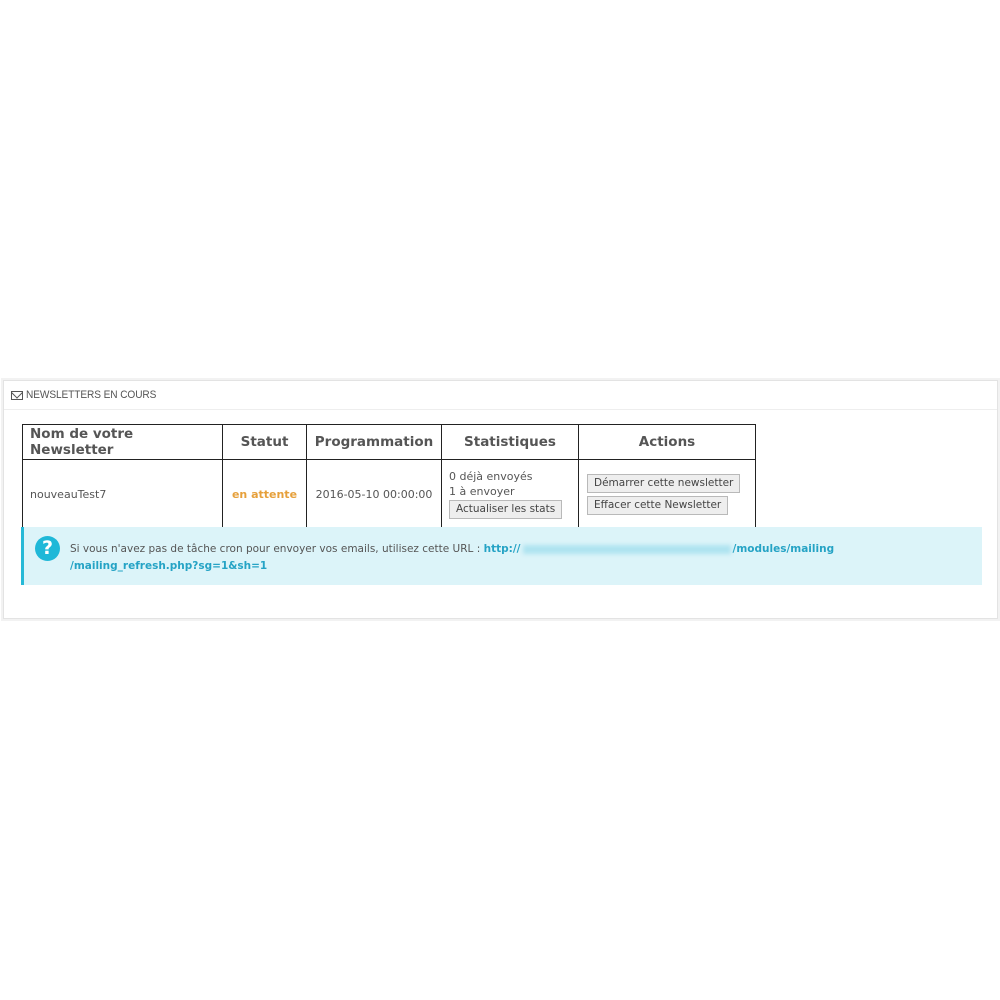  I want to click on stats-to-send: 1 à envoyer, so click(482, 491).